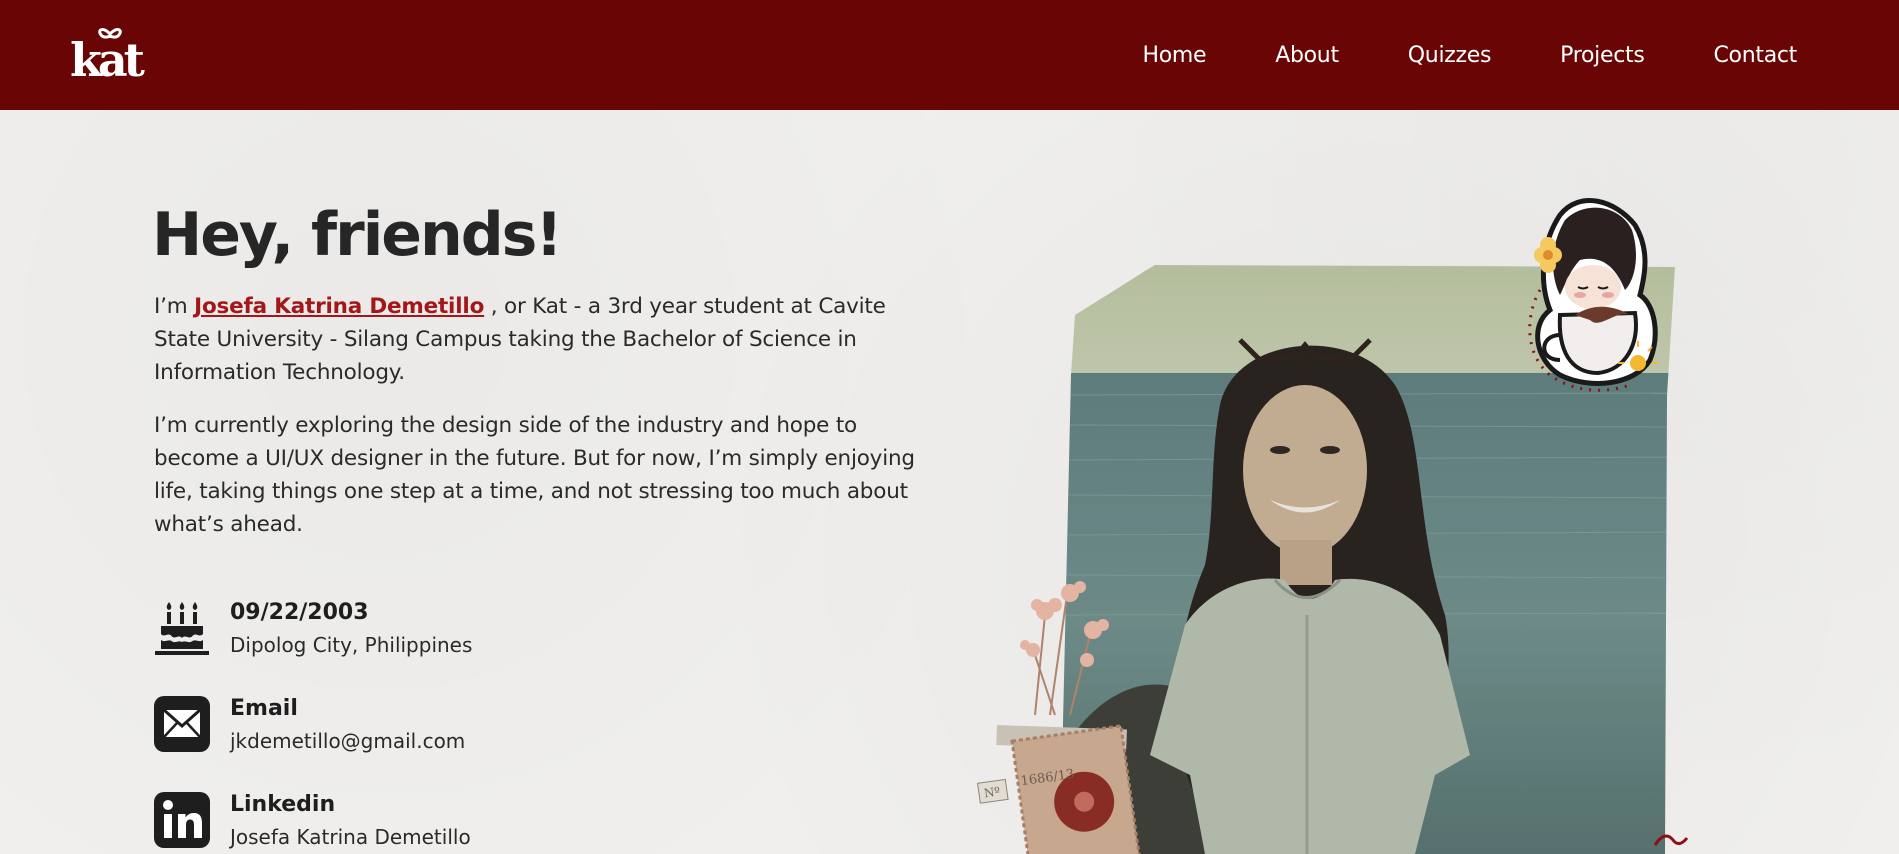 This screenshot has width=1899, height=854. What do you see at coordinates (357, 235) in the screenshot?
I see `page-title: Hey, friends!` at bounding box center [357, 235].